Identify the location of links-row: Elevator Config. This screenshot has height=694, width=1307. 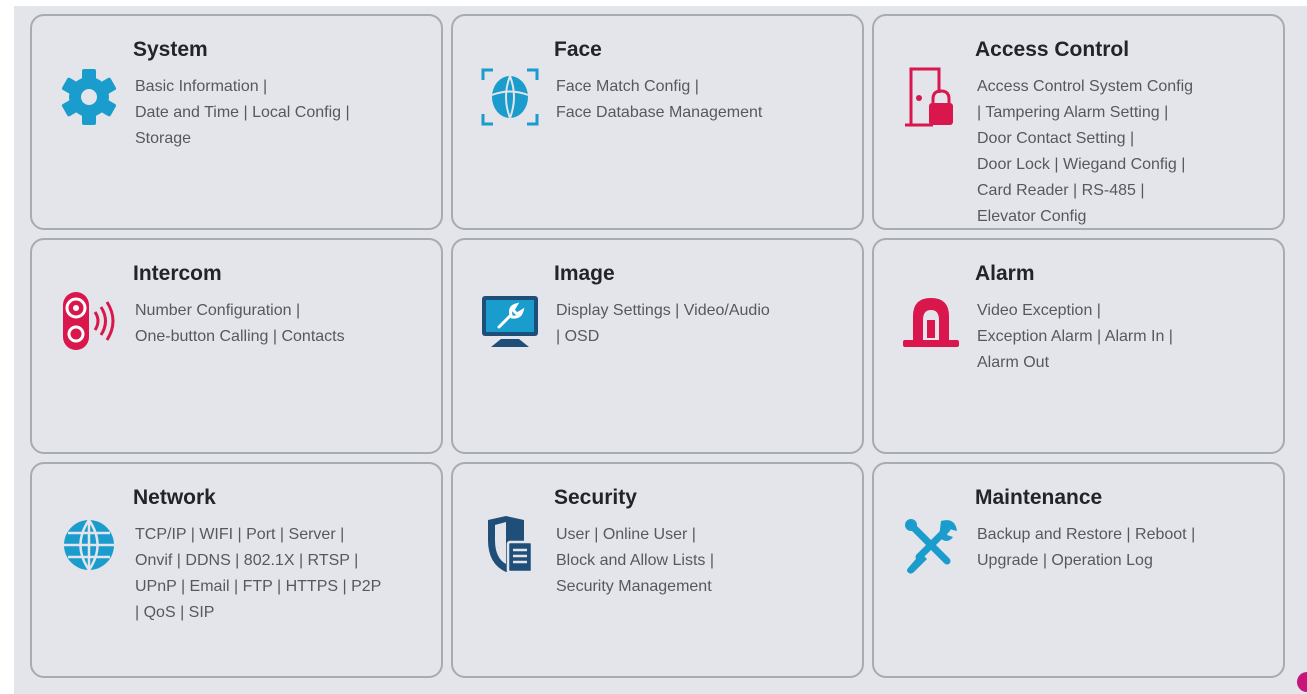
(1127, 217).